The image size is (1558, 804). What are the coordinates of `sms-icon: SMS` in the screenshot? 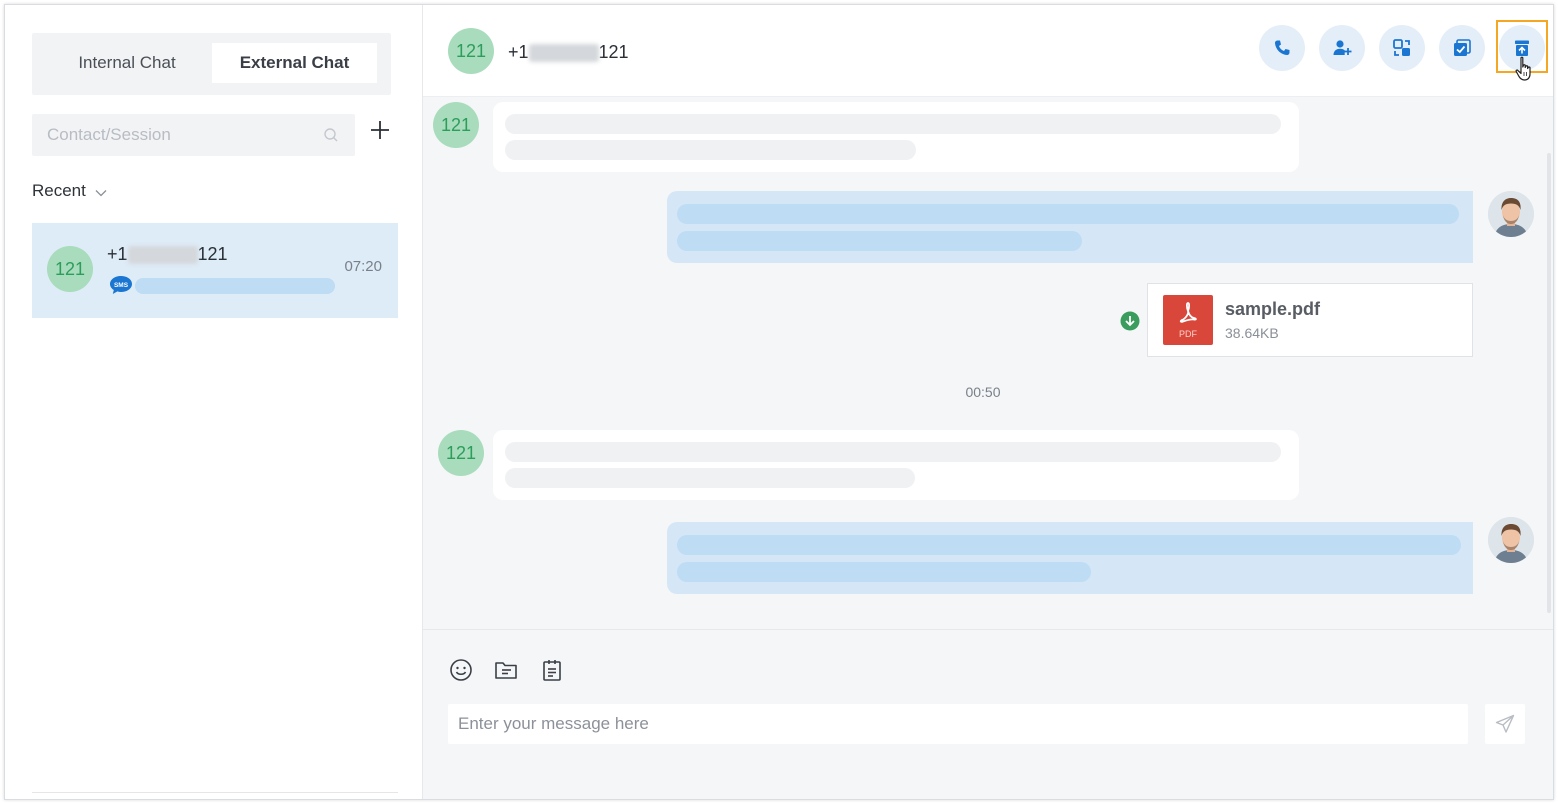 It's located at (120, 285).